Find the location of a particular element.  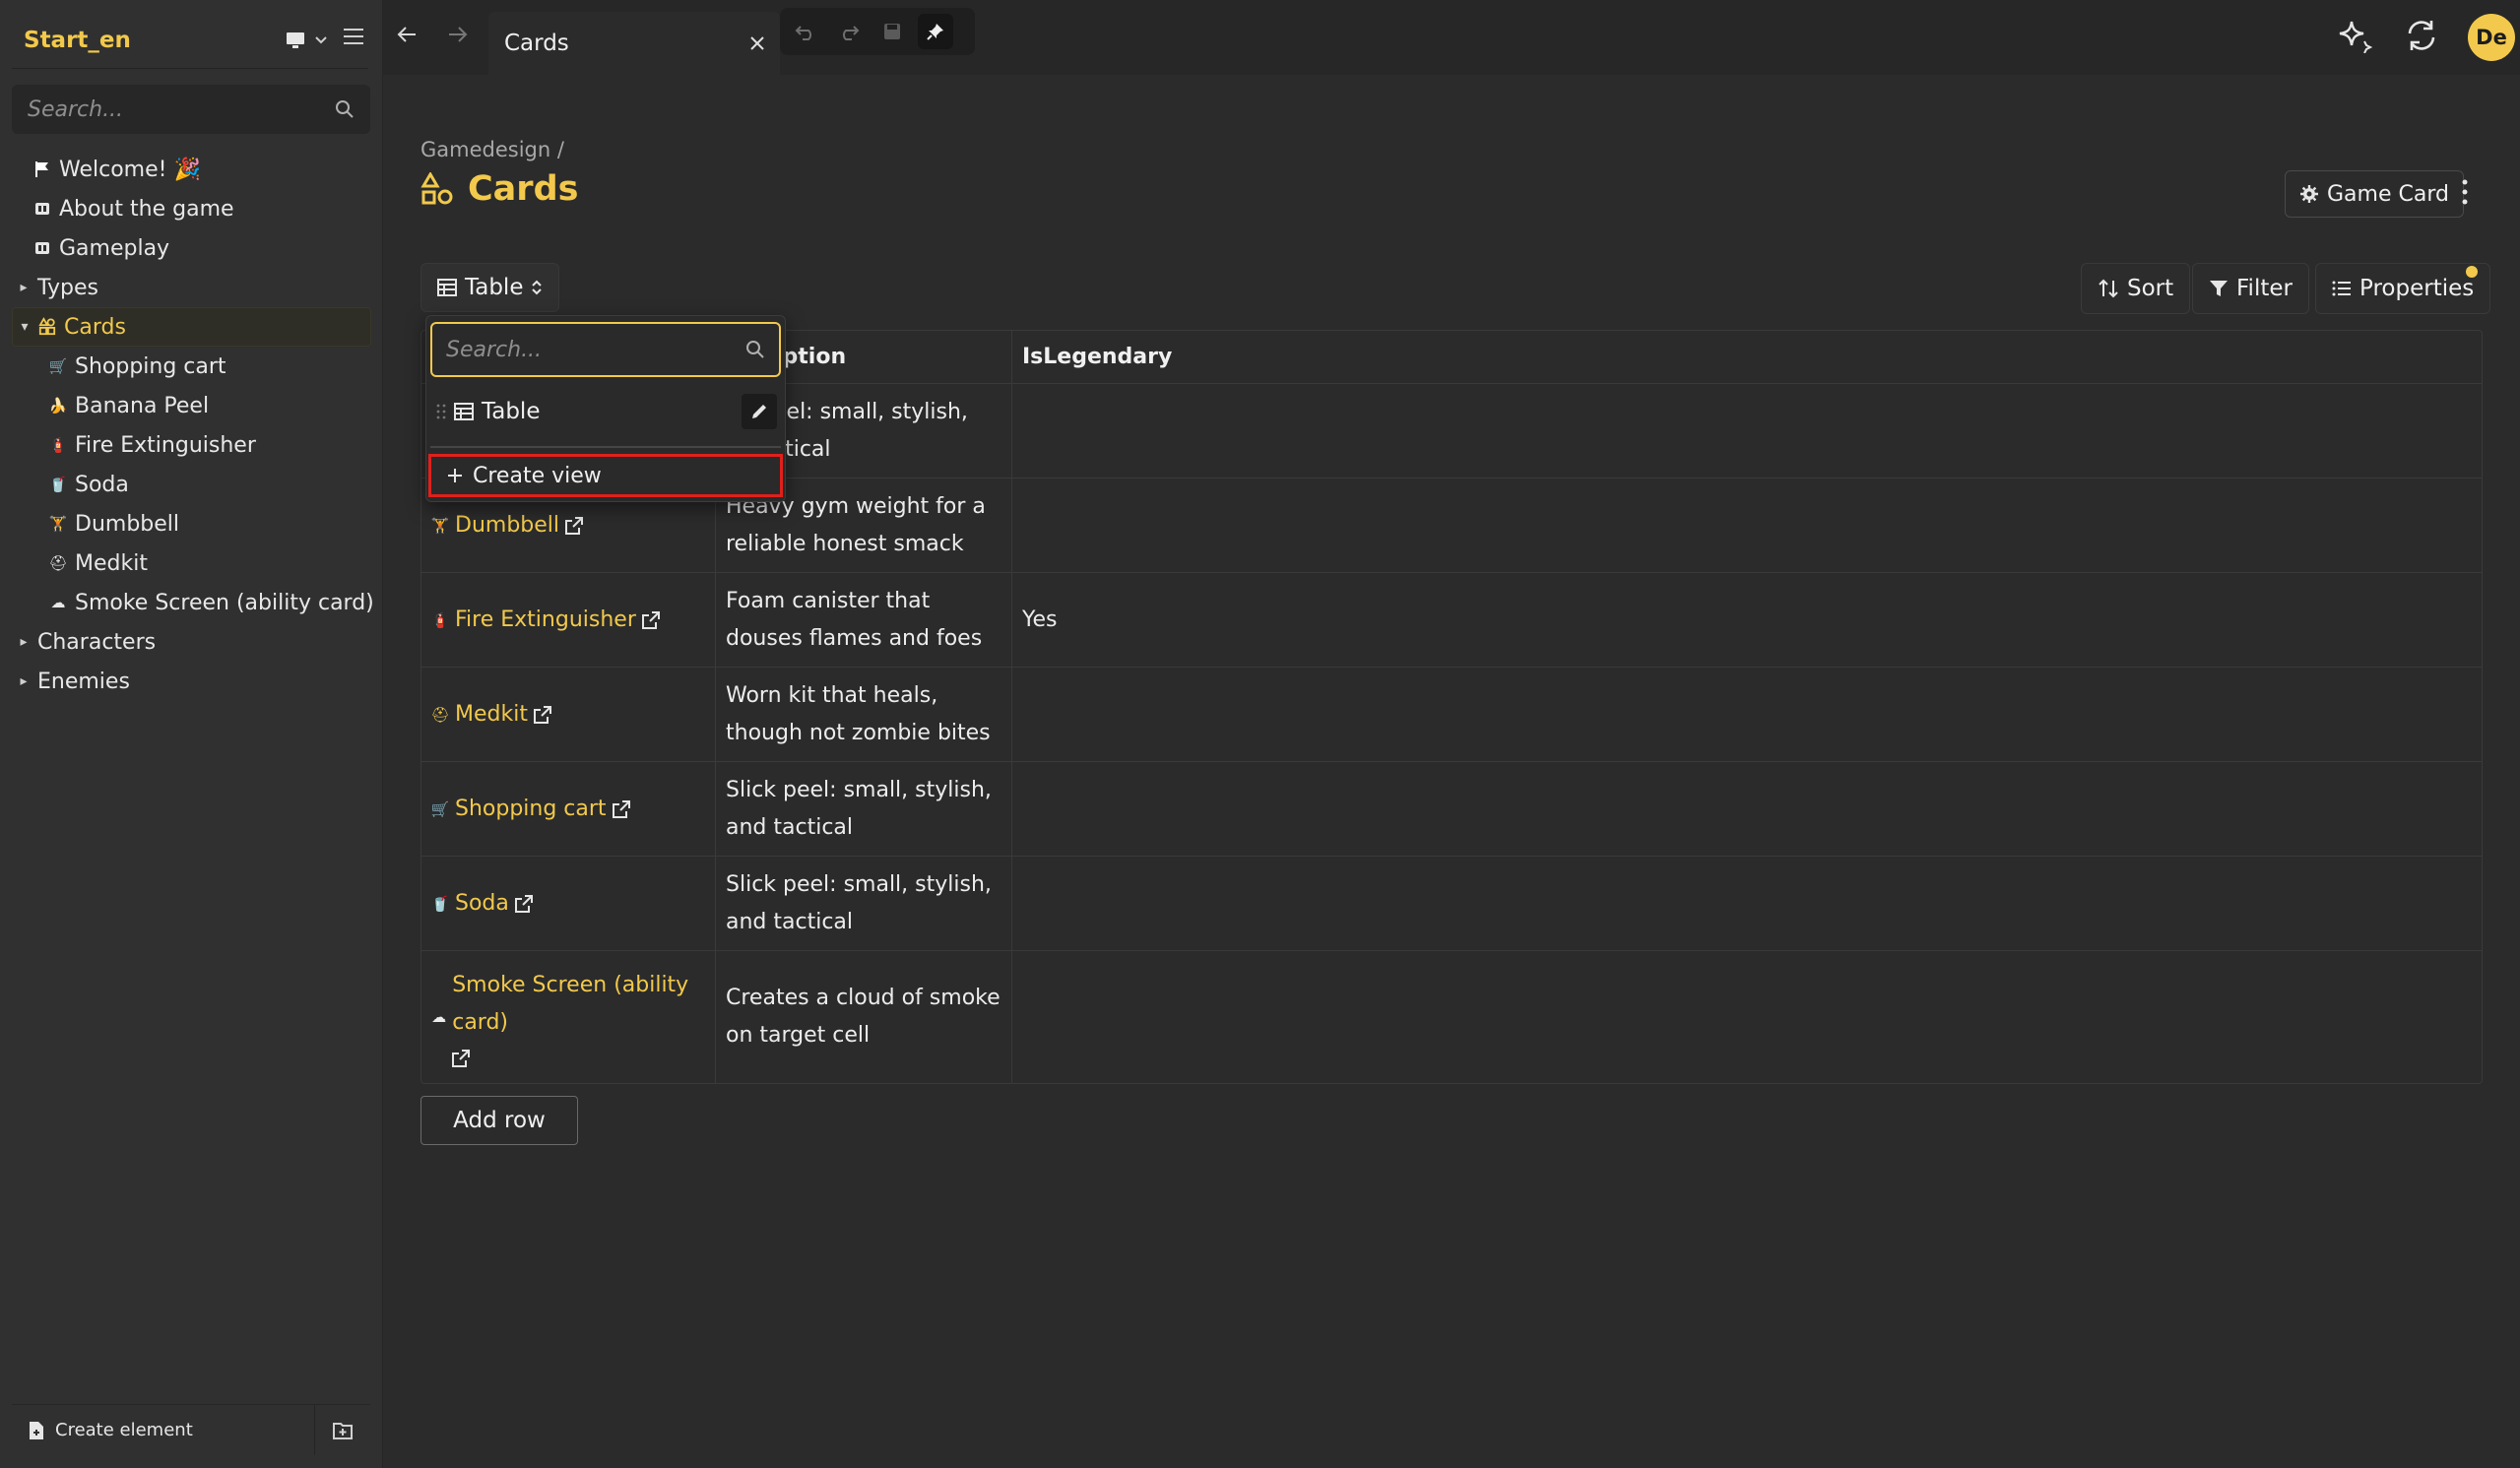

sidebar-item-label: Welcome! 🎉 is located at coordinates (130, 170).